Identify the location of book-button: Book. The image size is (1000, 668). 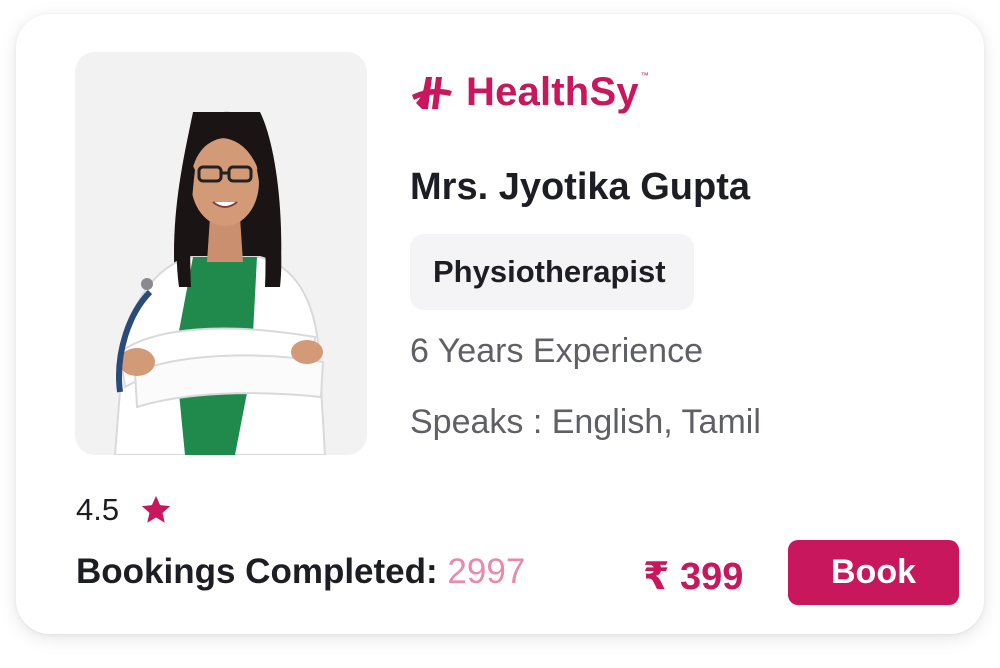
(873, 572).